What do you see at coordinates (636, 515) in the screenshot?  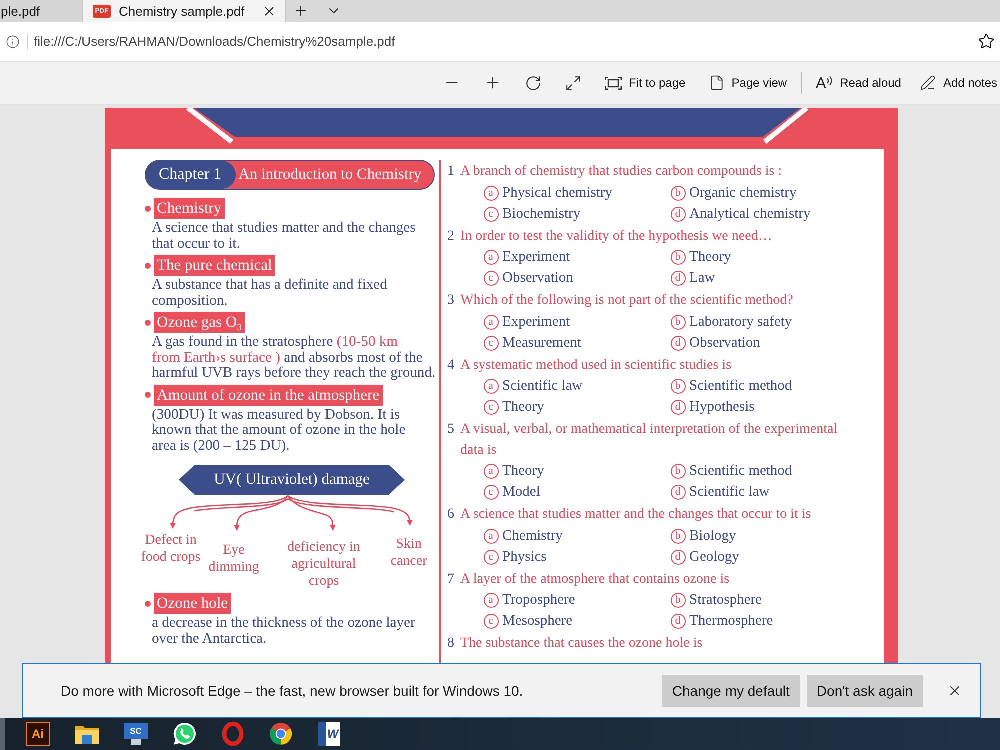 I see `question-text: A science that studies matter and the changes that occur to it is` at bounding box center [636, 515].